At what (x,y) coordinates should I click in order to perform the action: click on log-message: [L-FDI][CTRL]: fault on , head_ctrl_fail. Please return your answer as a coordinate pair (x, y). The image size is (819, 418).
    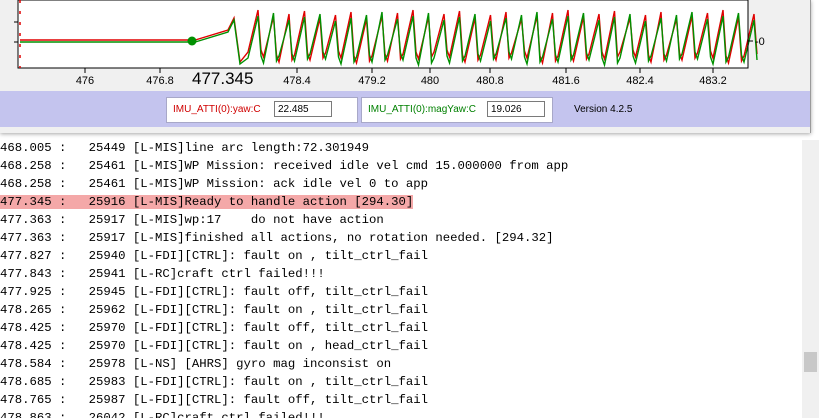
    Looking at the image, I should click on (280, 346).